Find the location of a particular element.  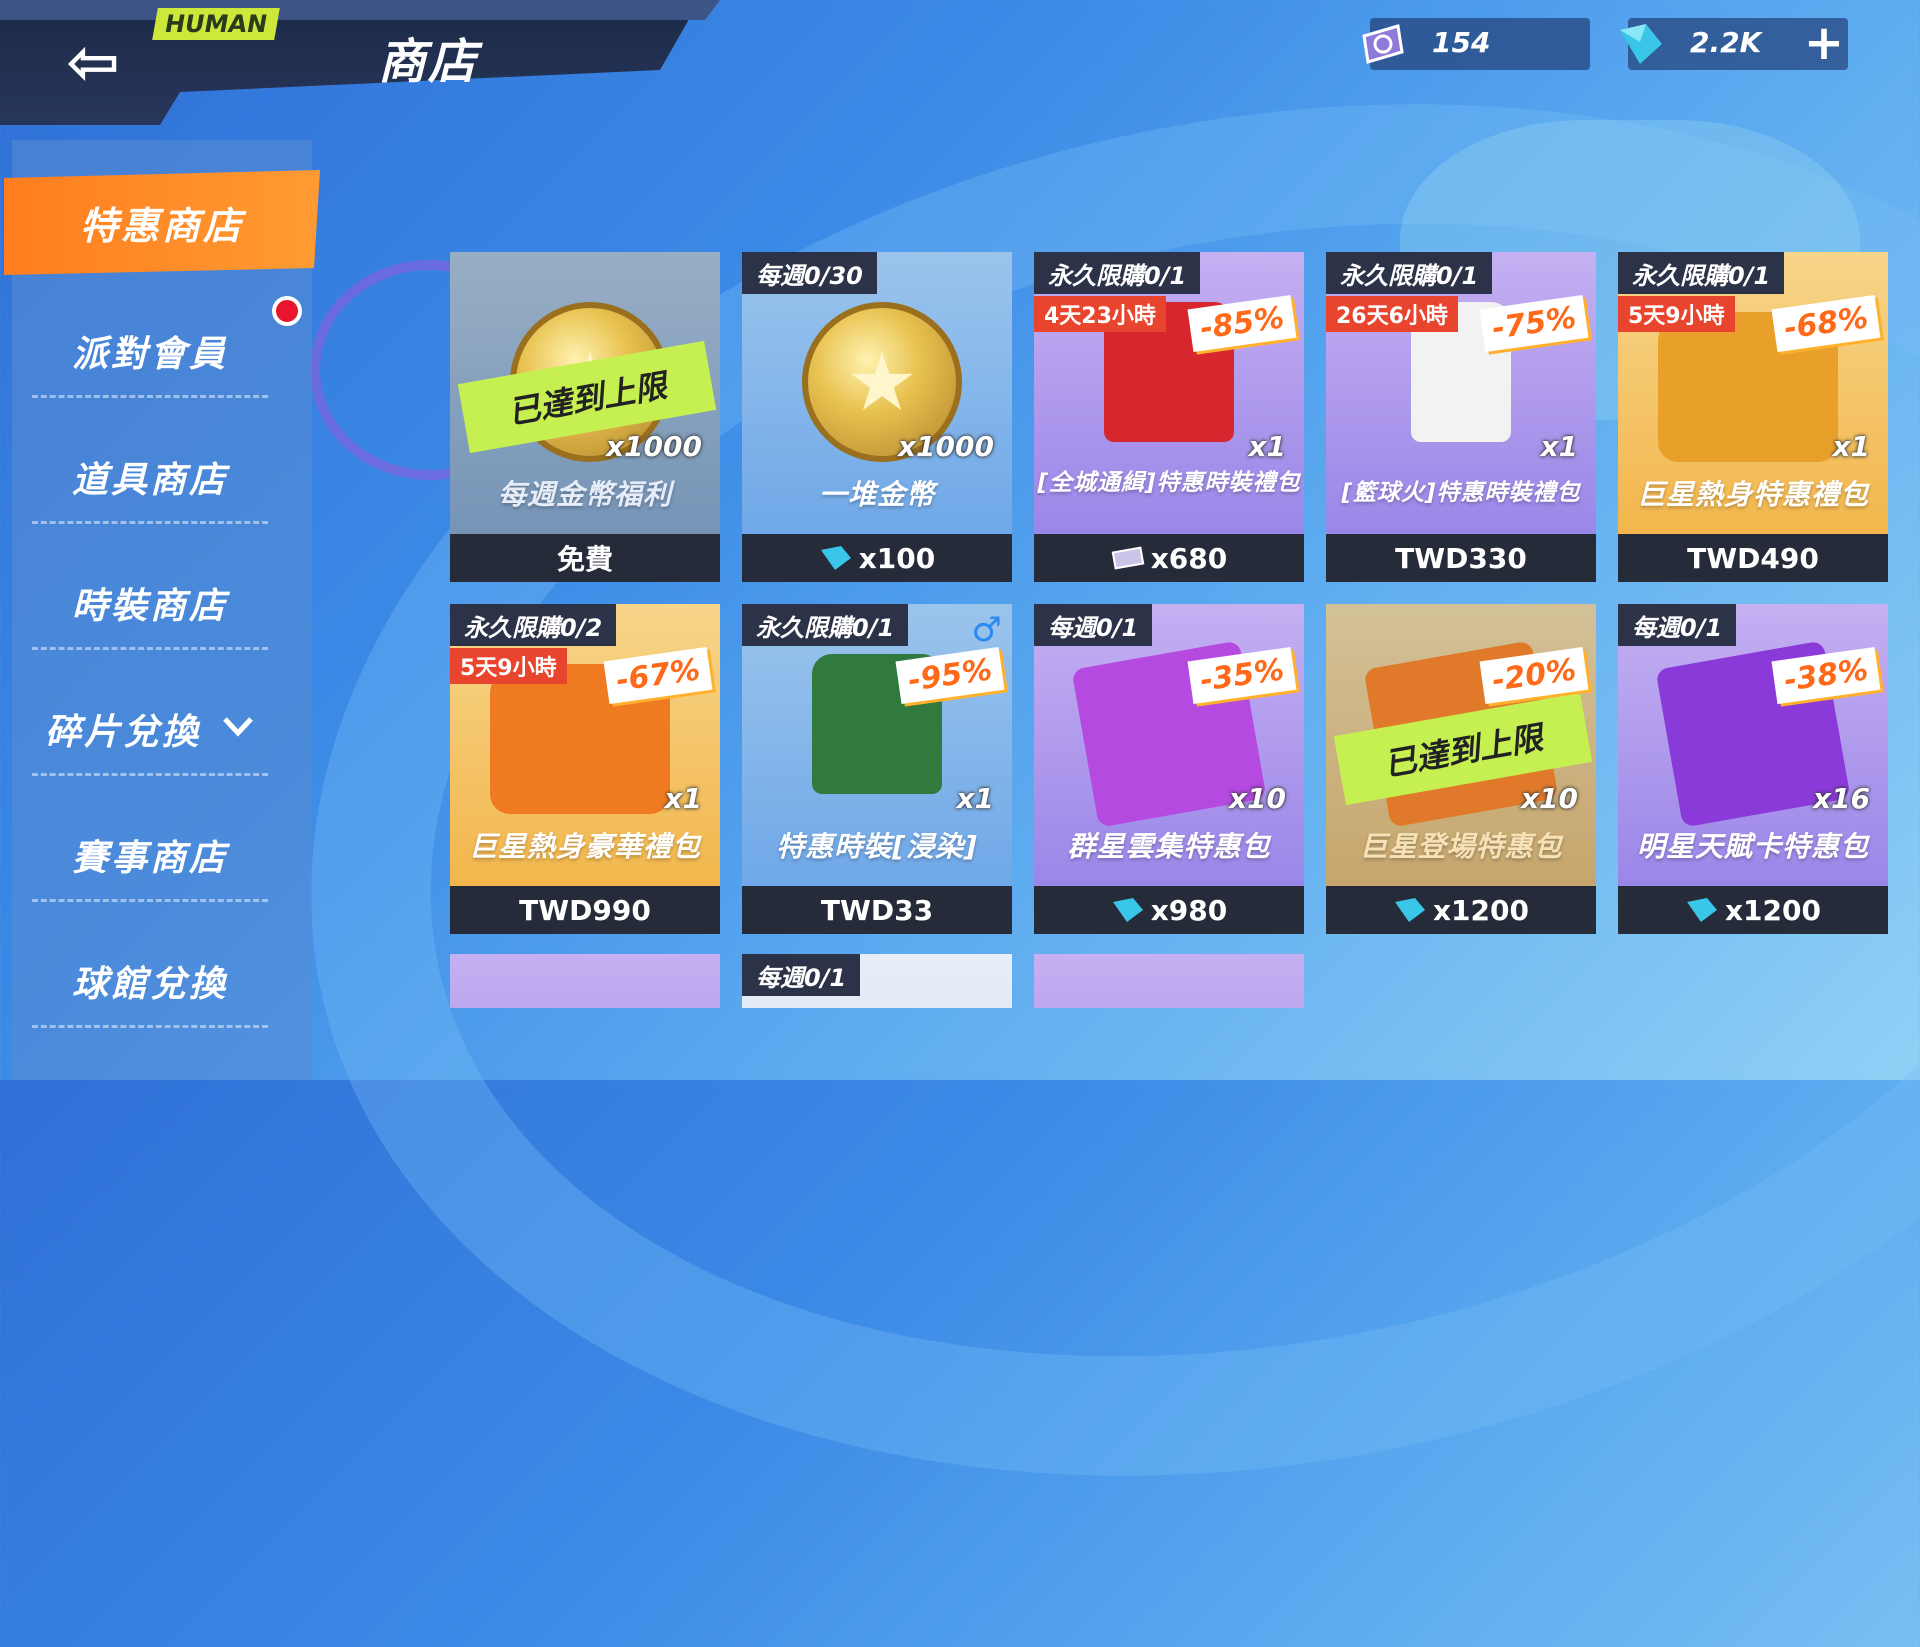

shop-card-wanted-fashion: 永久限購0/1 4天23小時 -85% x1 [全城通緝]特惠時裝禮包 x680 is located at coordinates (1169, 417).